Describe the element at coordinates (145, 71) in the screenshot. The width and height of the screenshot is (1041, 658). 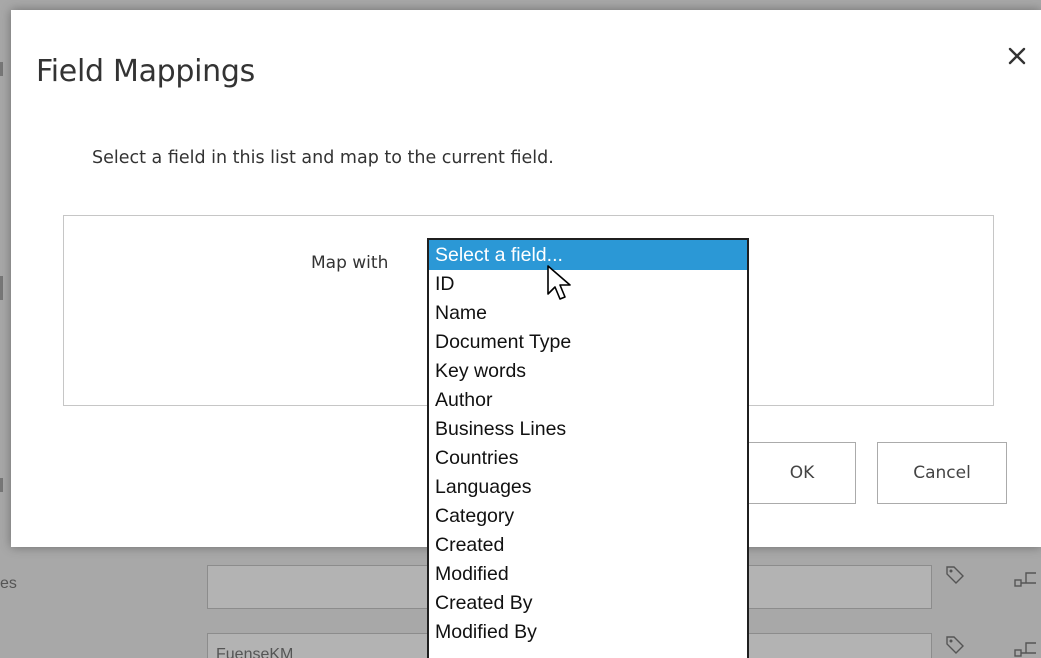
I see `dialog-title: Field Mappings` at that location.